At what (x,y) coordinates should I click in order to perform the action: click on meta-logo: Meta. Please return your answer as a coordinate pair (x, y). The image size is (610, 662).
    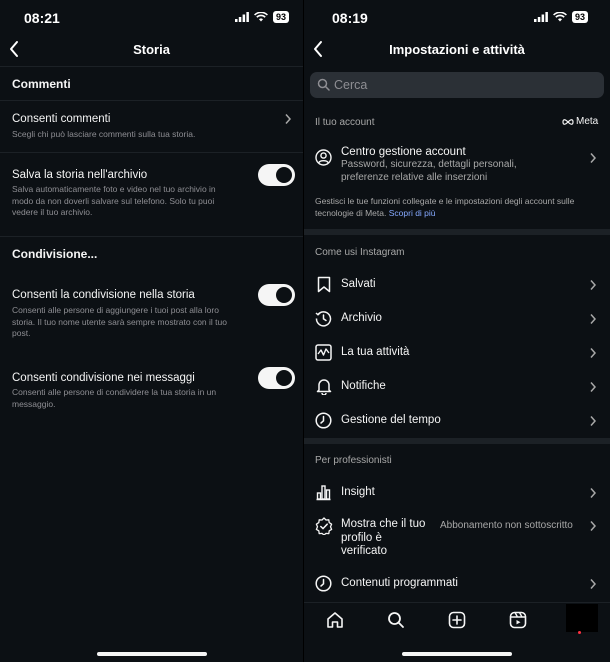
    Looking at the image, I should click on (580, 121).